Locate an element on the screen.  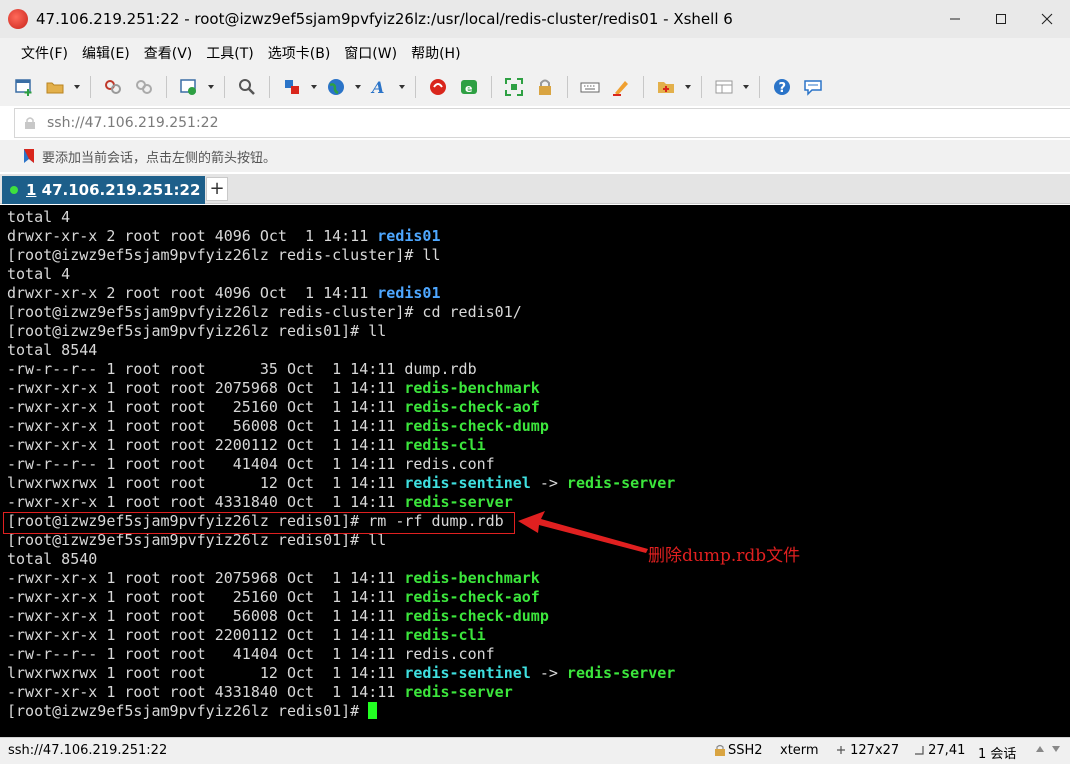
tab-bar: 1 47.106.219.251:22 + is located at coordinates (535, 189).